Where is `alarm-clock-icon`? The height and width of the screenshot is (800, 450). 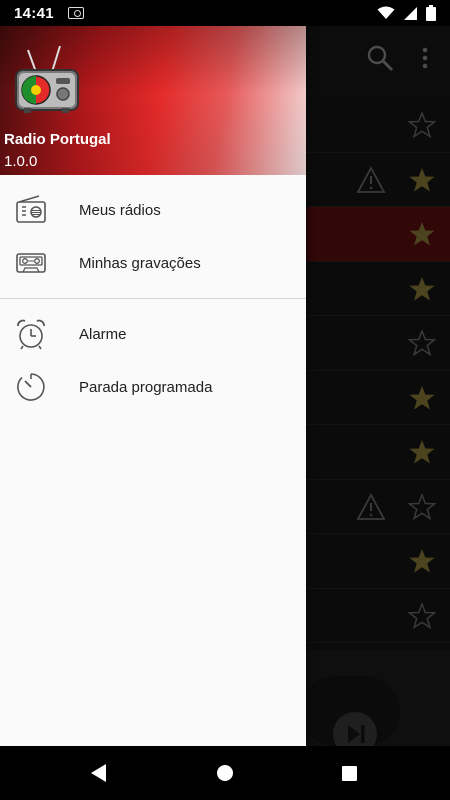 alarm-clock-icon is located at coordinates (31, 334).